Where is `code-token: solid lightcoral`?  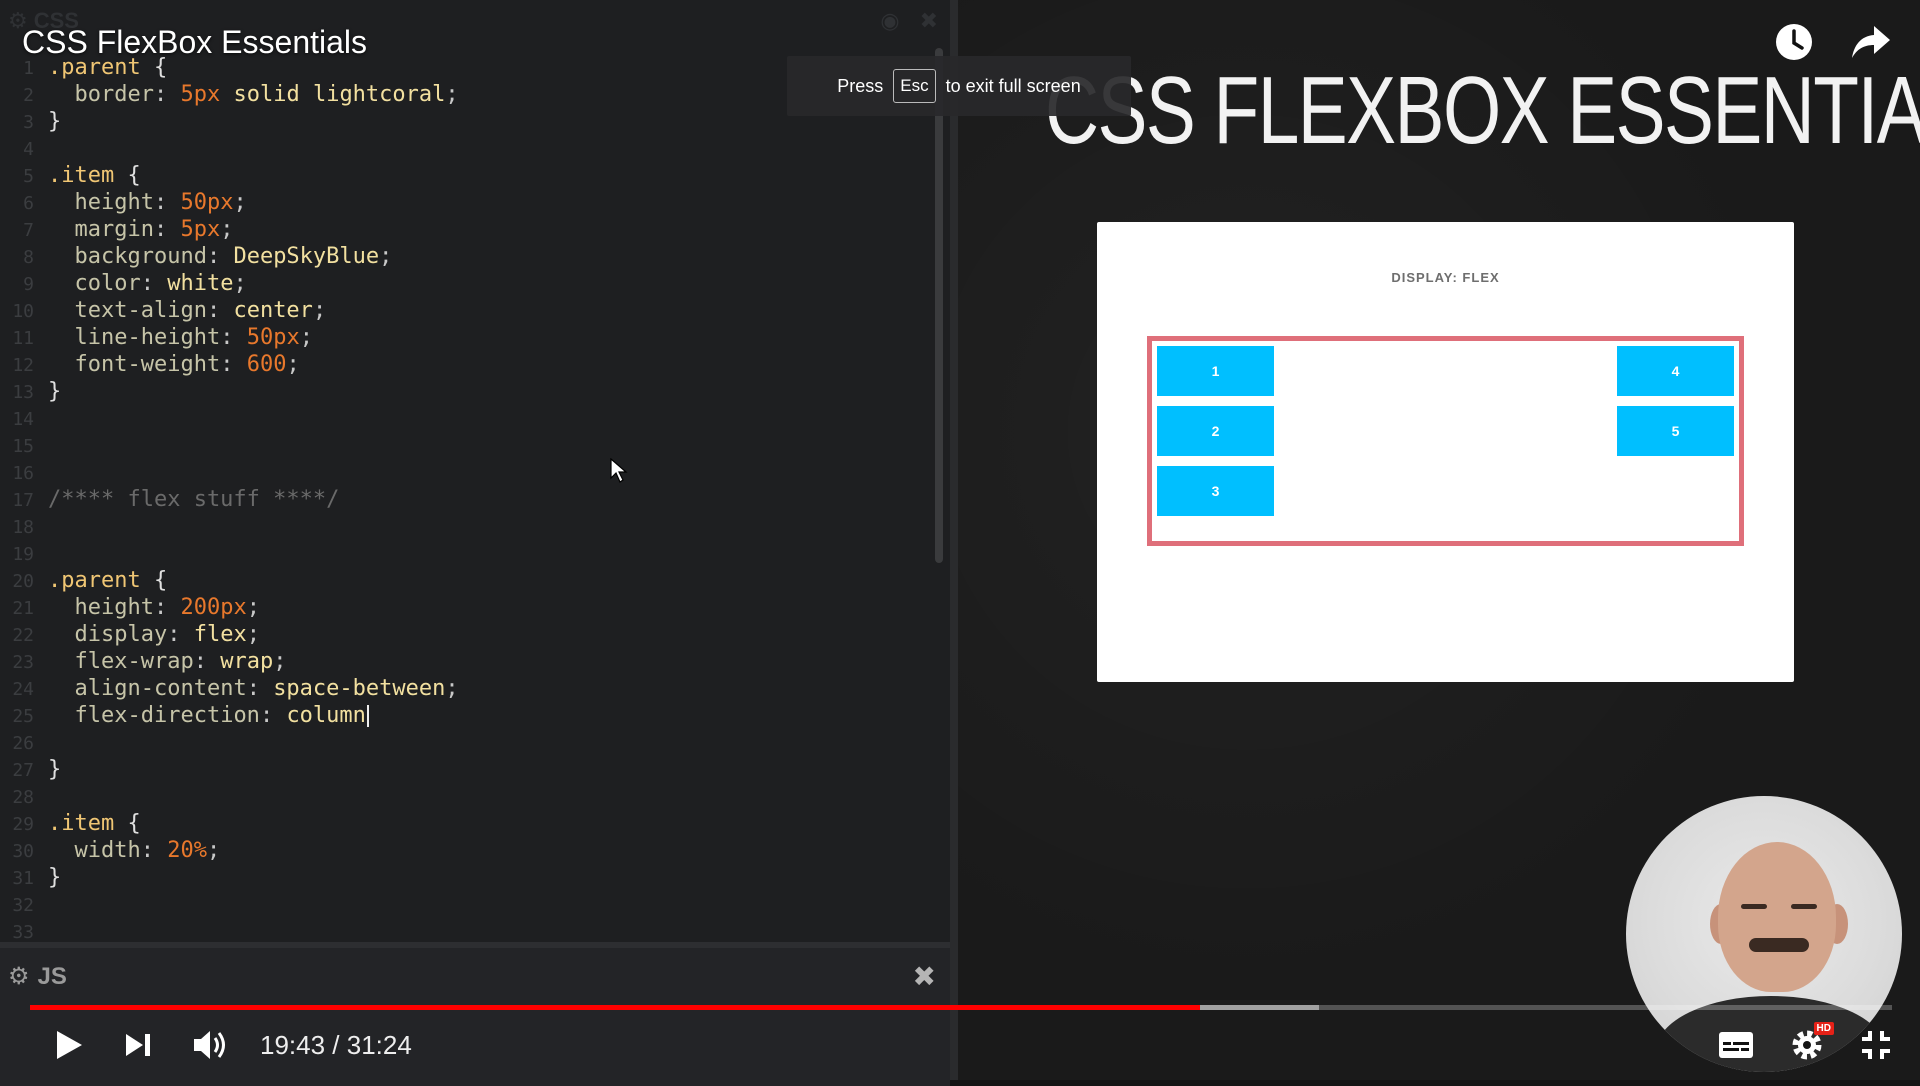 code-token: solid lightcoral is located at coordinates (333, 94).